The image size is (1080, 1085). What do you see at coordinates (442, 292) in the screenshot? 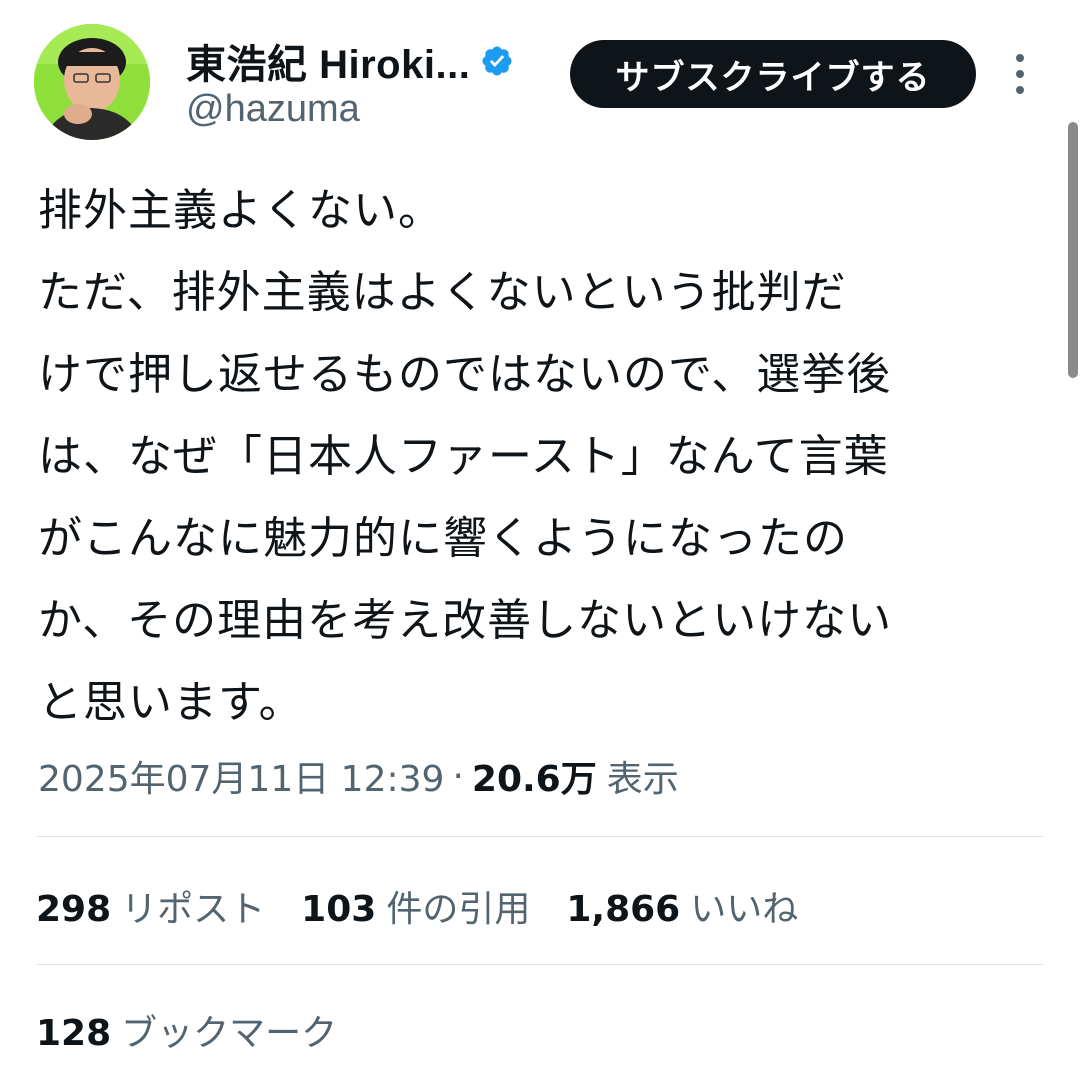
I see `tweet-text-line: ただ、排外主義はよくないという批判だ` at bounding box center [442, 292].